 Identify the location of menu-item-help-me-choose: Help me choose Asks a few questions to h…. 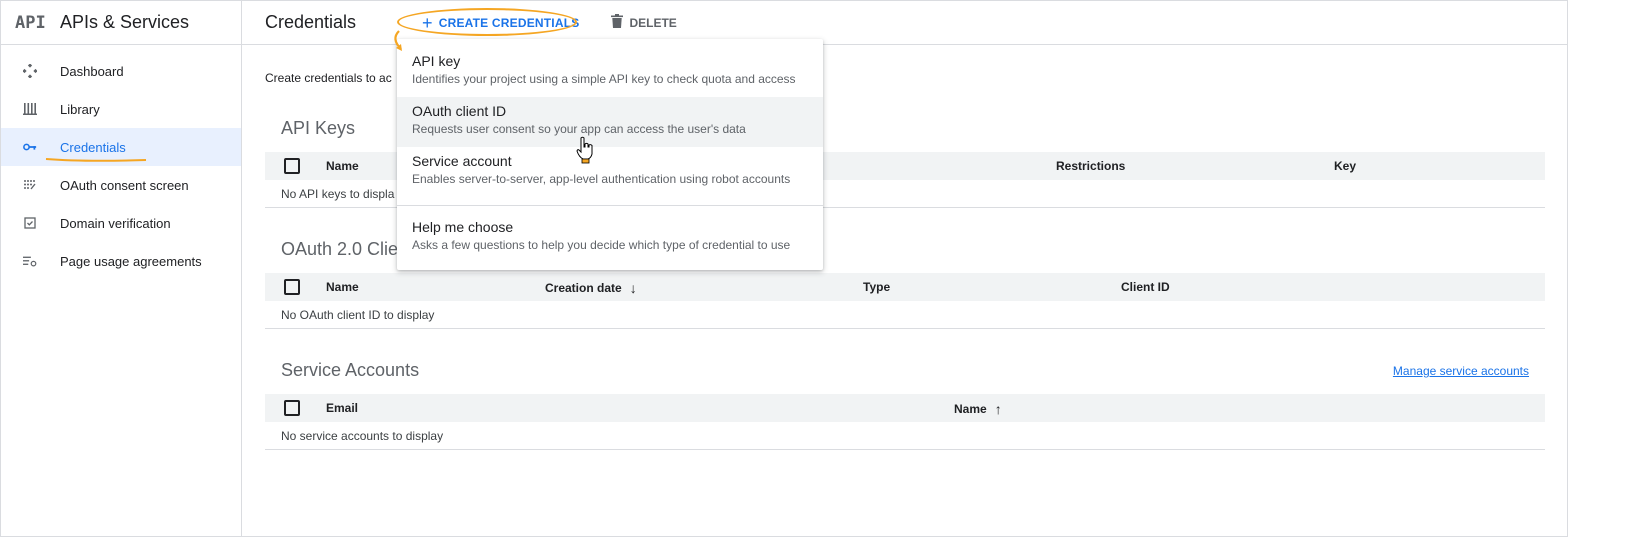
(610, 239).